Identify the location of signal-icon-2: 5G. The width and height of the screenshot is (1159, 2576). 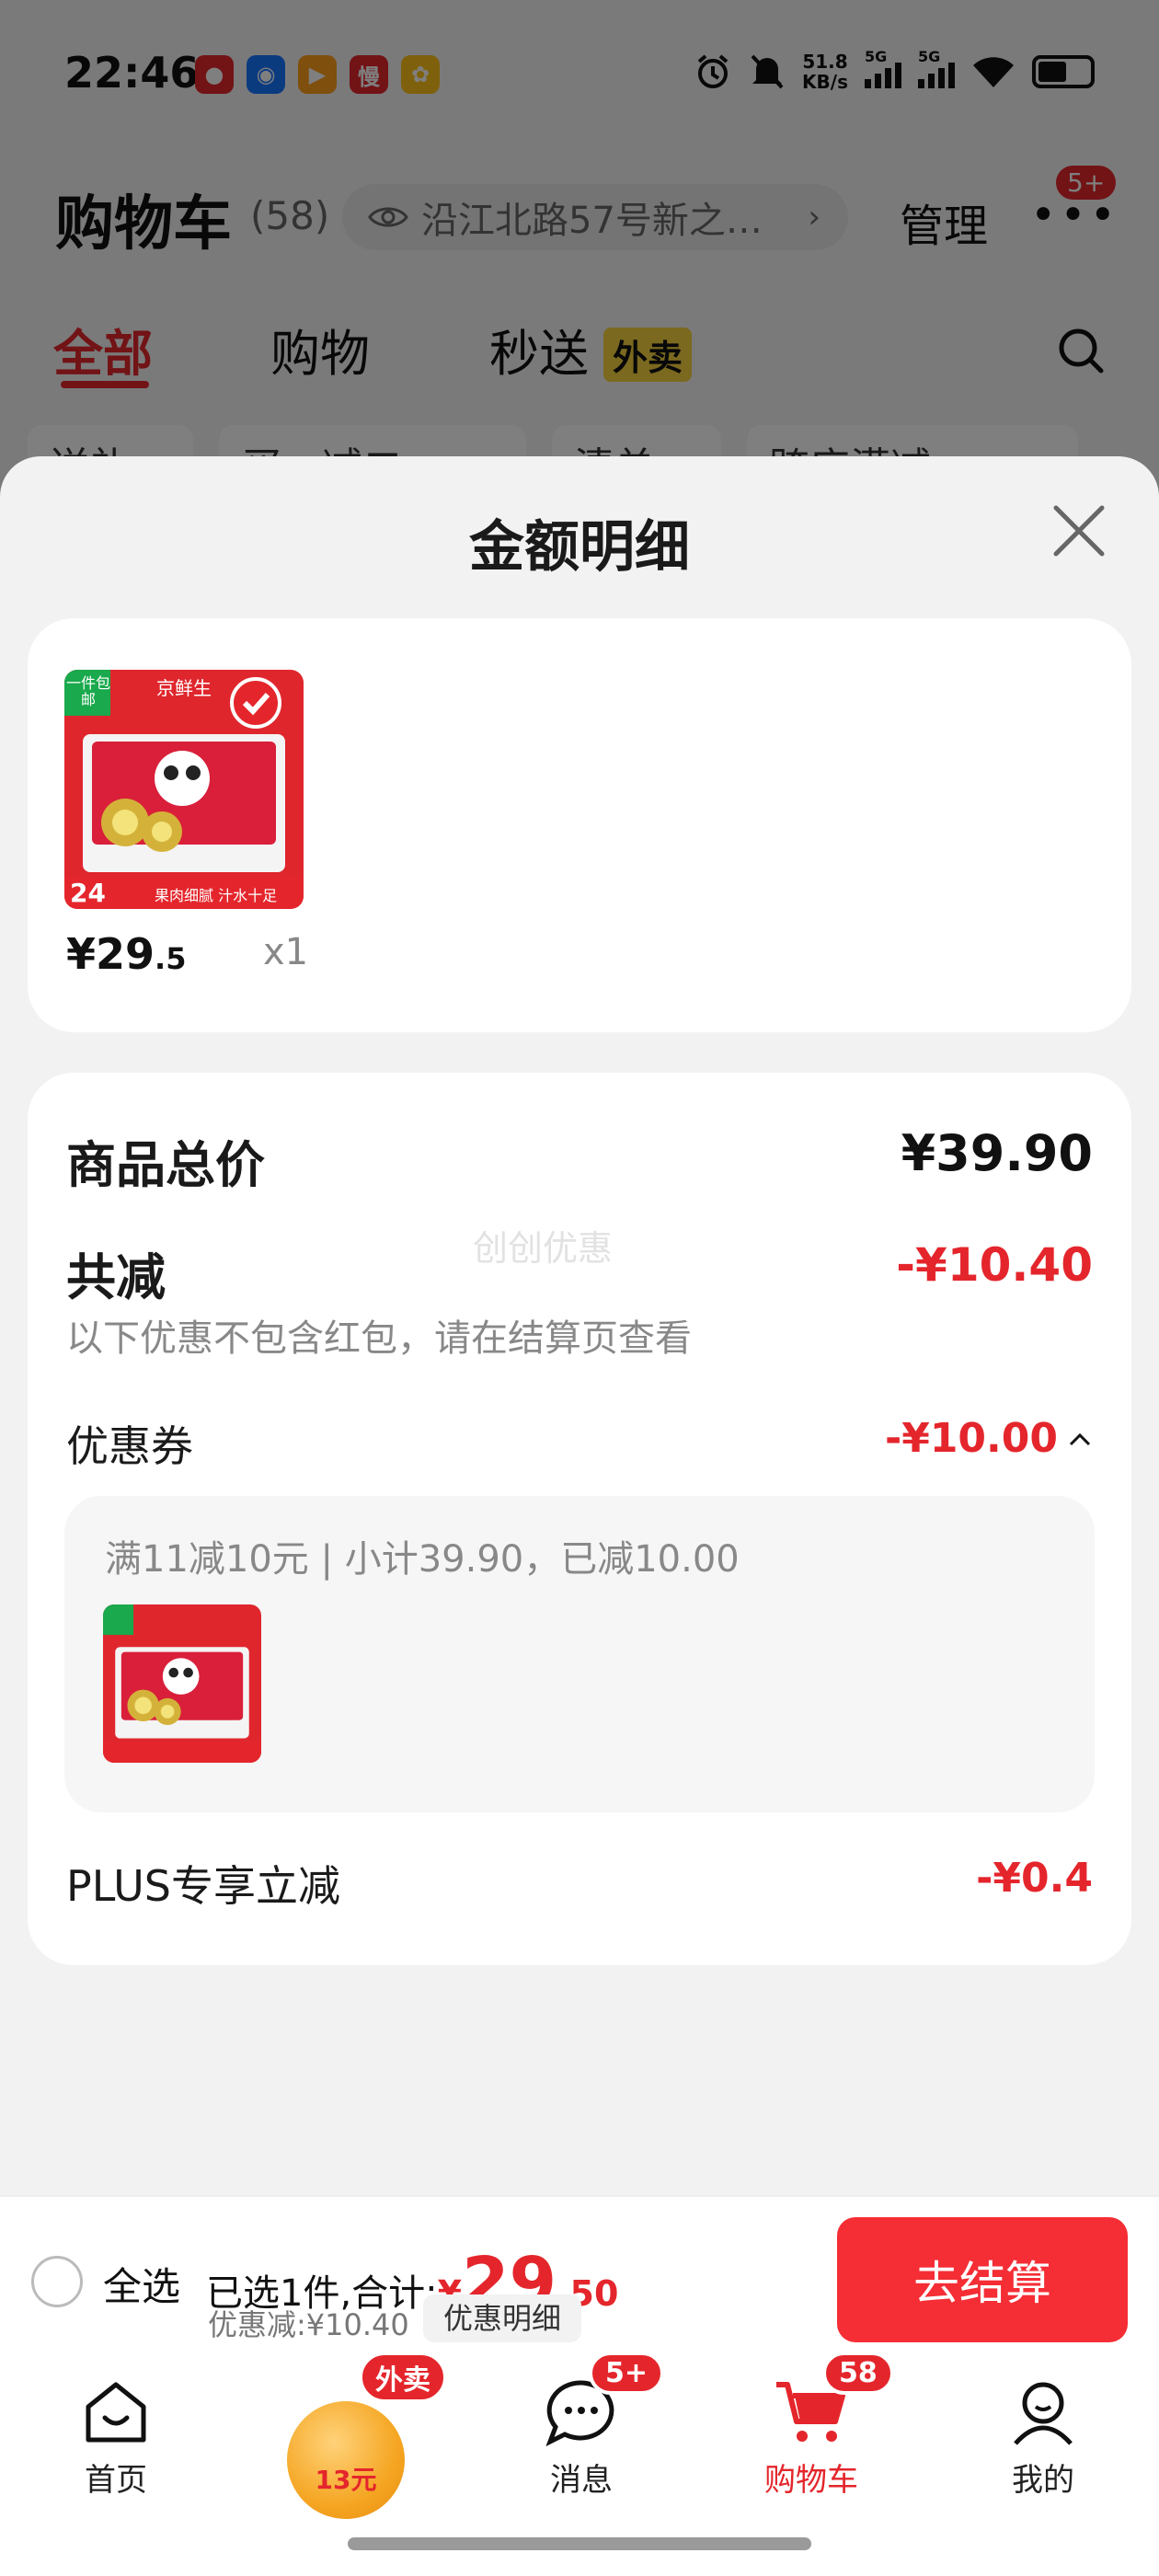
(936, 68).